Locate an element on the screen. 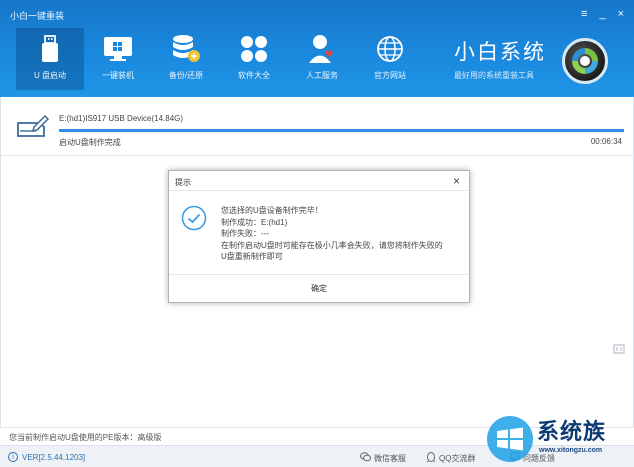 The image size is (634, 467). watermark-text: 系统族 is located at coordinates (572, 432).